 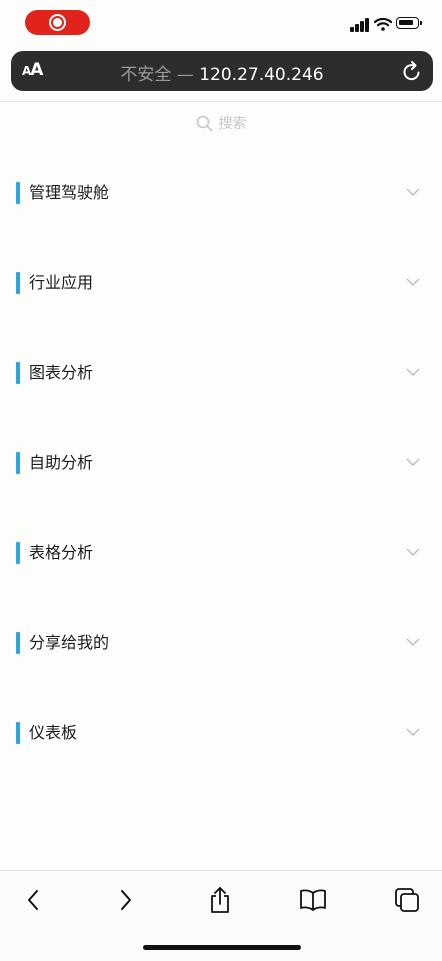 I want to click on menu-item-management-cockpit: 管理驾驶舱, so click(x=221, y=193).